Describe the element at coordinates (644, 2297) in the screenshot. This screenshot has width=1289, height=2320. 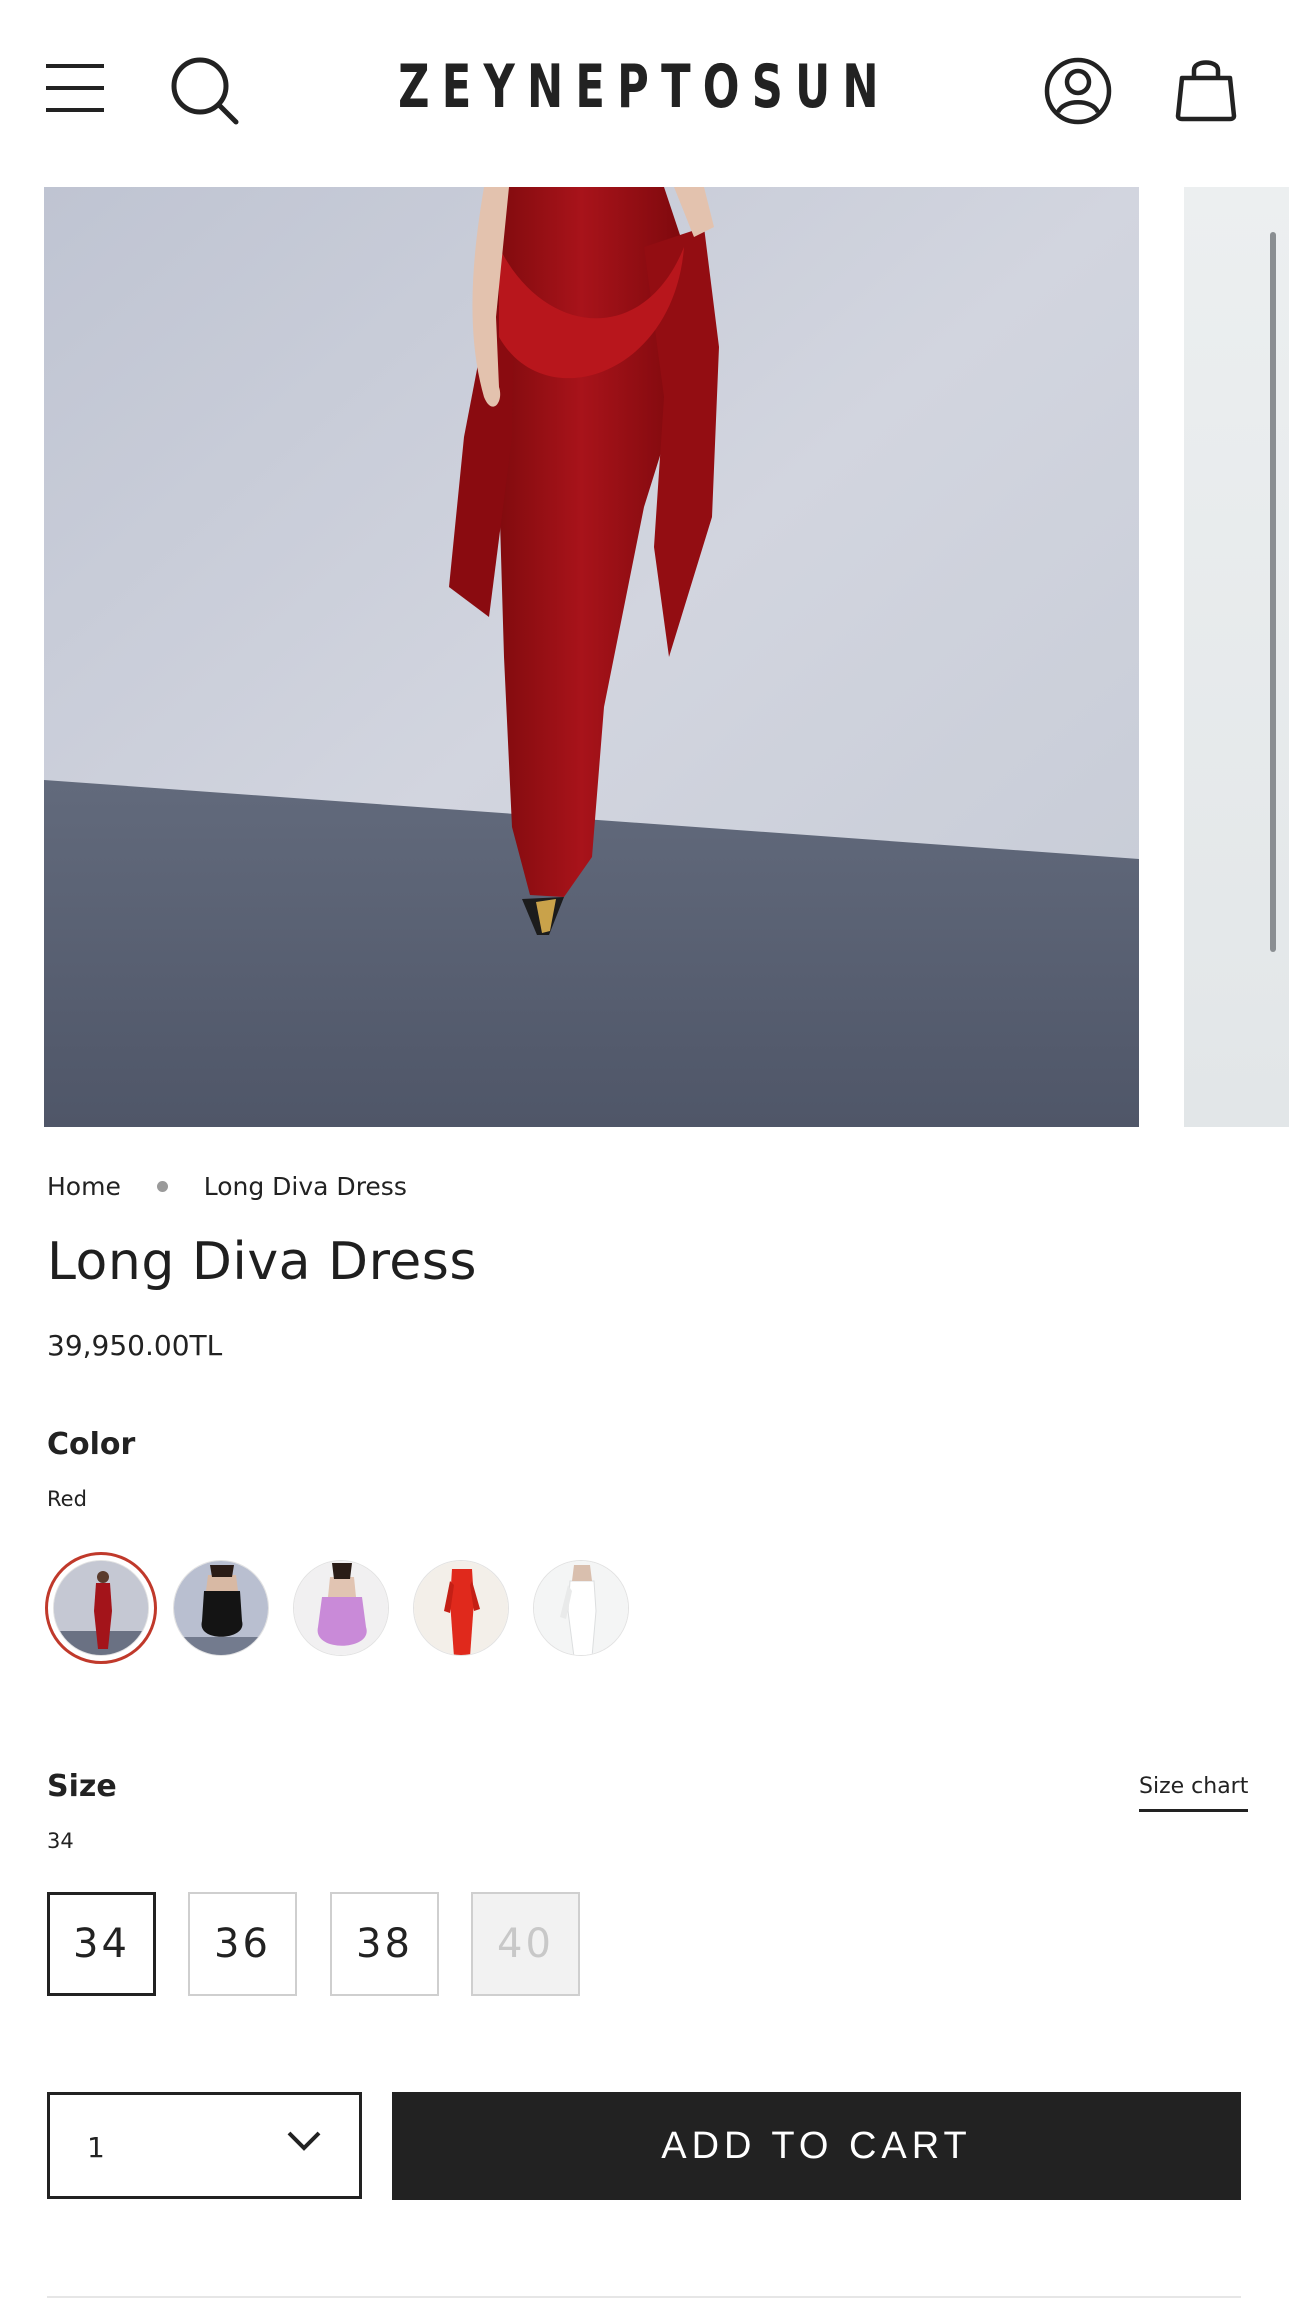
I see `section-divider` at that location.